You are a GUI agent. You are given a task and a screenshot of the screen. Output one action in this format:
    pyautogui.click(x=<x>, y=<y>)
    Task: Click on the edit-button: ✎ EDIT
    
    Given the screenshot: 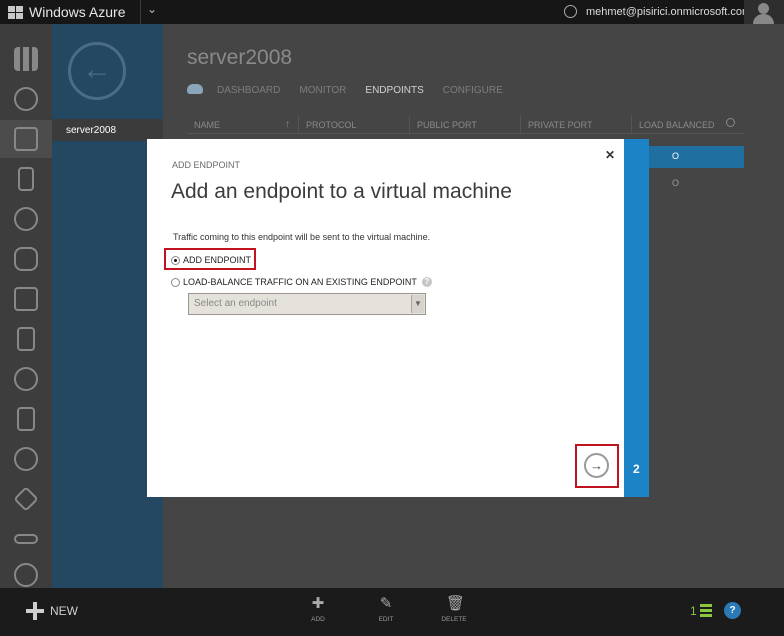 What is the action you would take?
    pyautogui.click(x=386, y=609)
    